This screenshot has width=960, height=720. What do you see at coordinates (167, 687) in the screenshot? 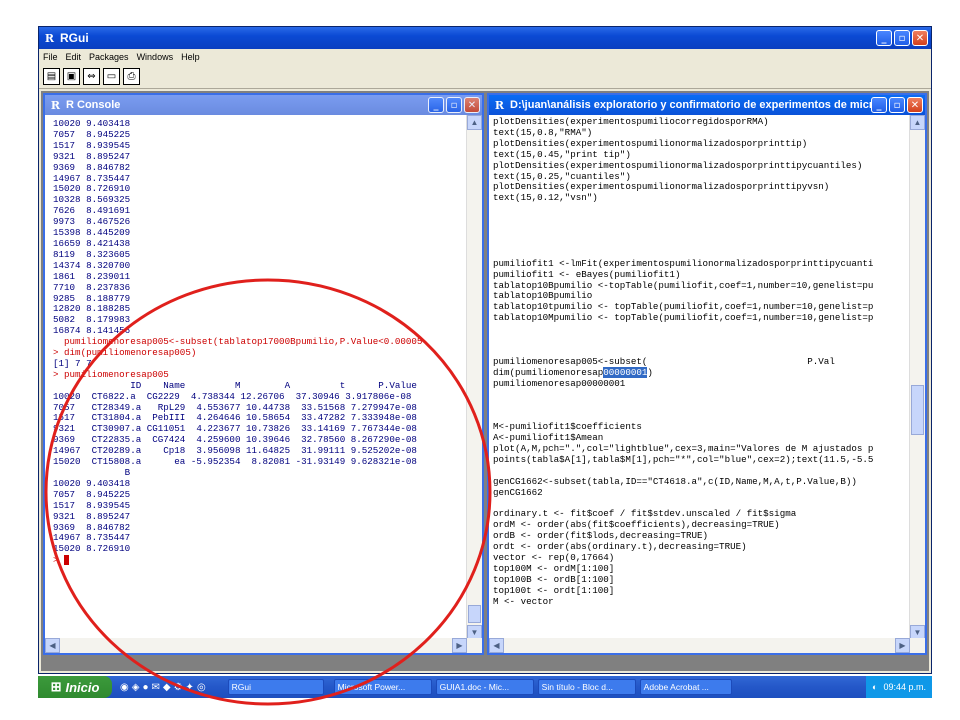
I see `quick-launch-icon: ◆` at bounding box center [167, 687].